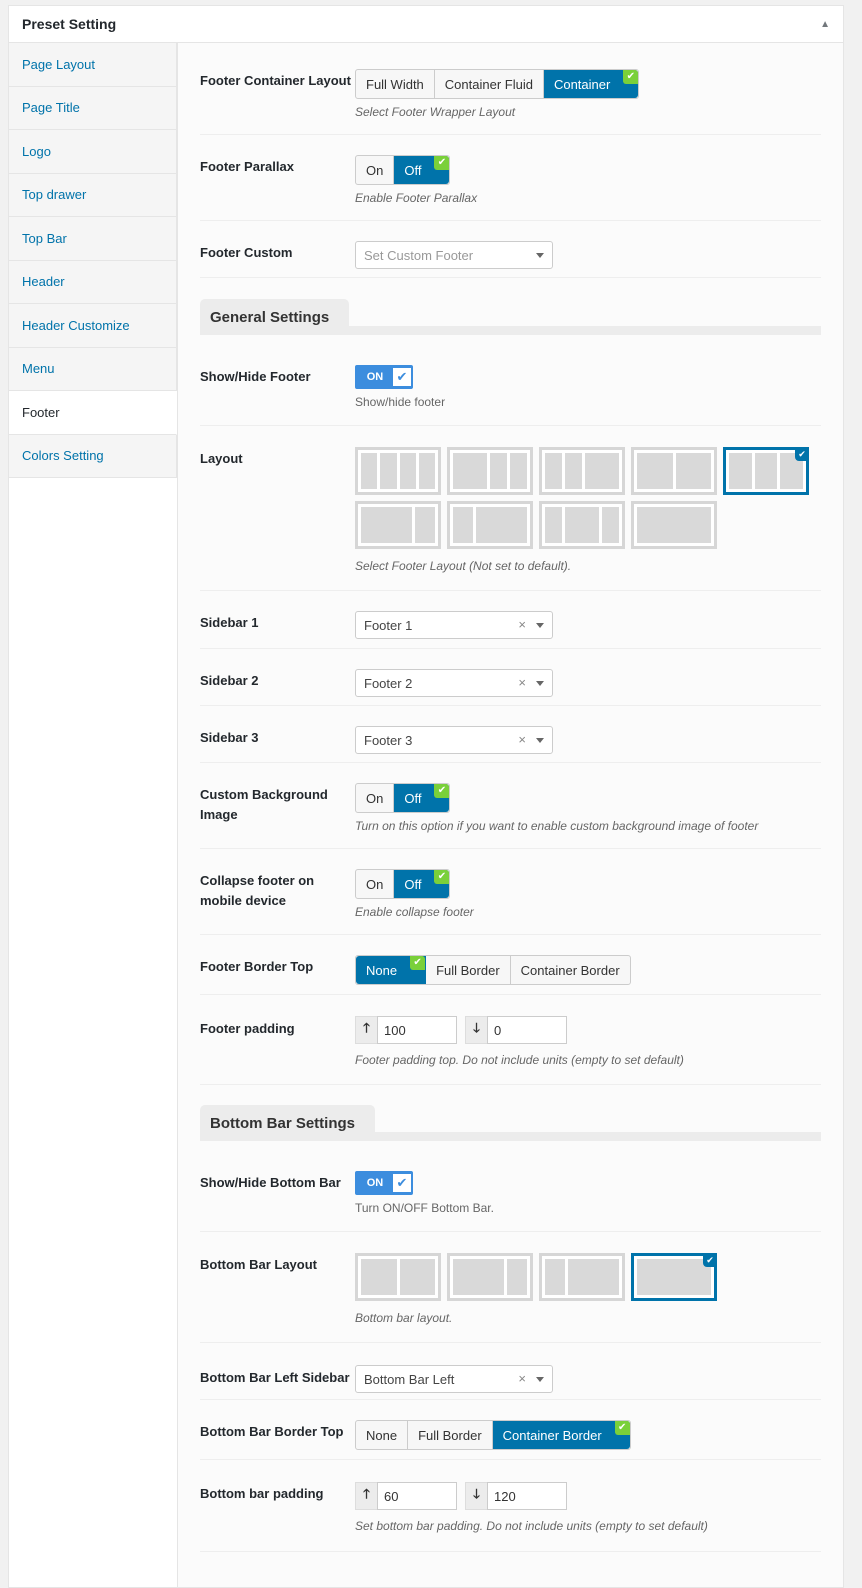 This screenshot has width=862, height=1588. Describe the element at coordinates (414, 912) in the screenshot. I see `field-description: Enable collapse footer` at that location.